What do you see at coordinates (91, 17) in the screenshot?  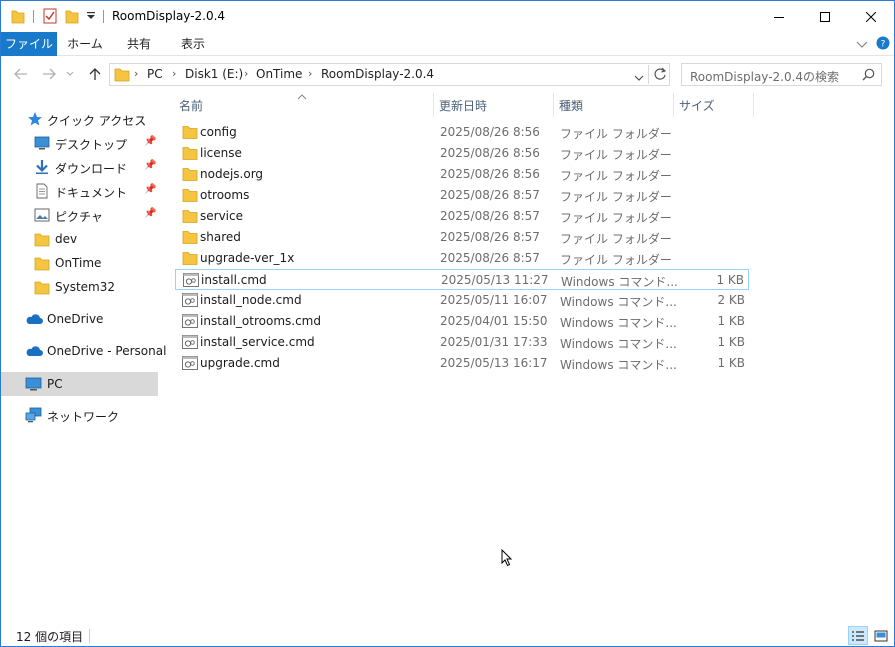 I see `customize-toolbar-icon` at bounding box center [91, 17].